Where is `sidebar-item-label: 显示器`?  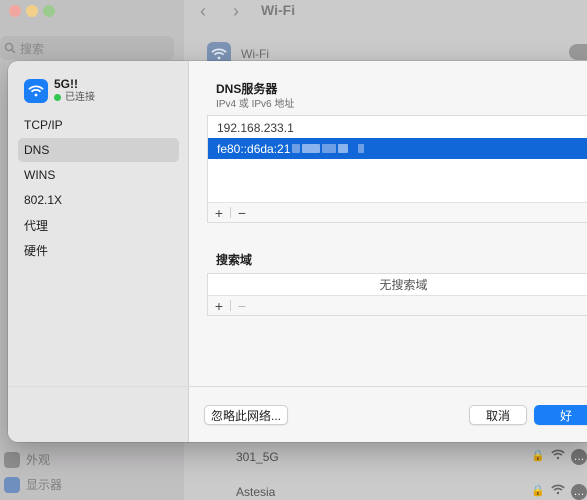
sidebar-item-label: 显示器 is located at coordinates (44, 485).